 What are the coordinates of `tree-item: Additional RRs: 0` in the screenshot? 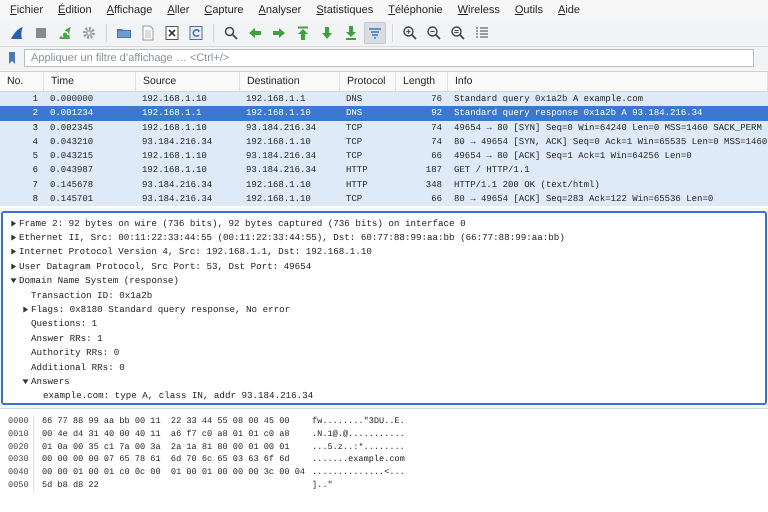 It's located at (78, 367).